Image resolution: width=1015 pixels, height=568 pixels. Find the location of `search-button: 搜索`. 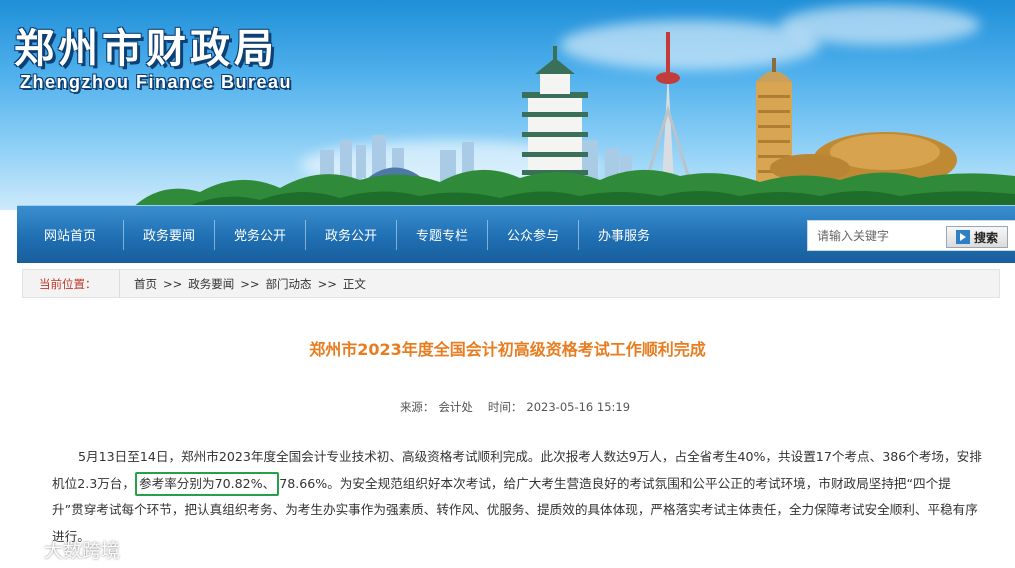

search-button: 搜索 is located at coordinates (977, 237).